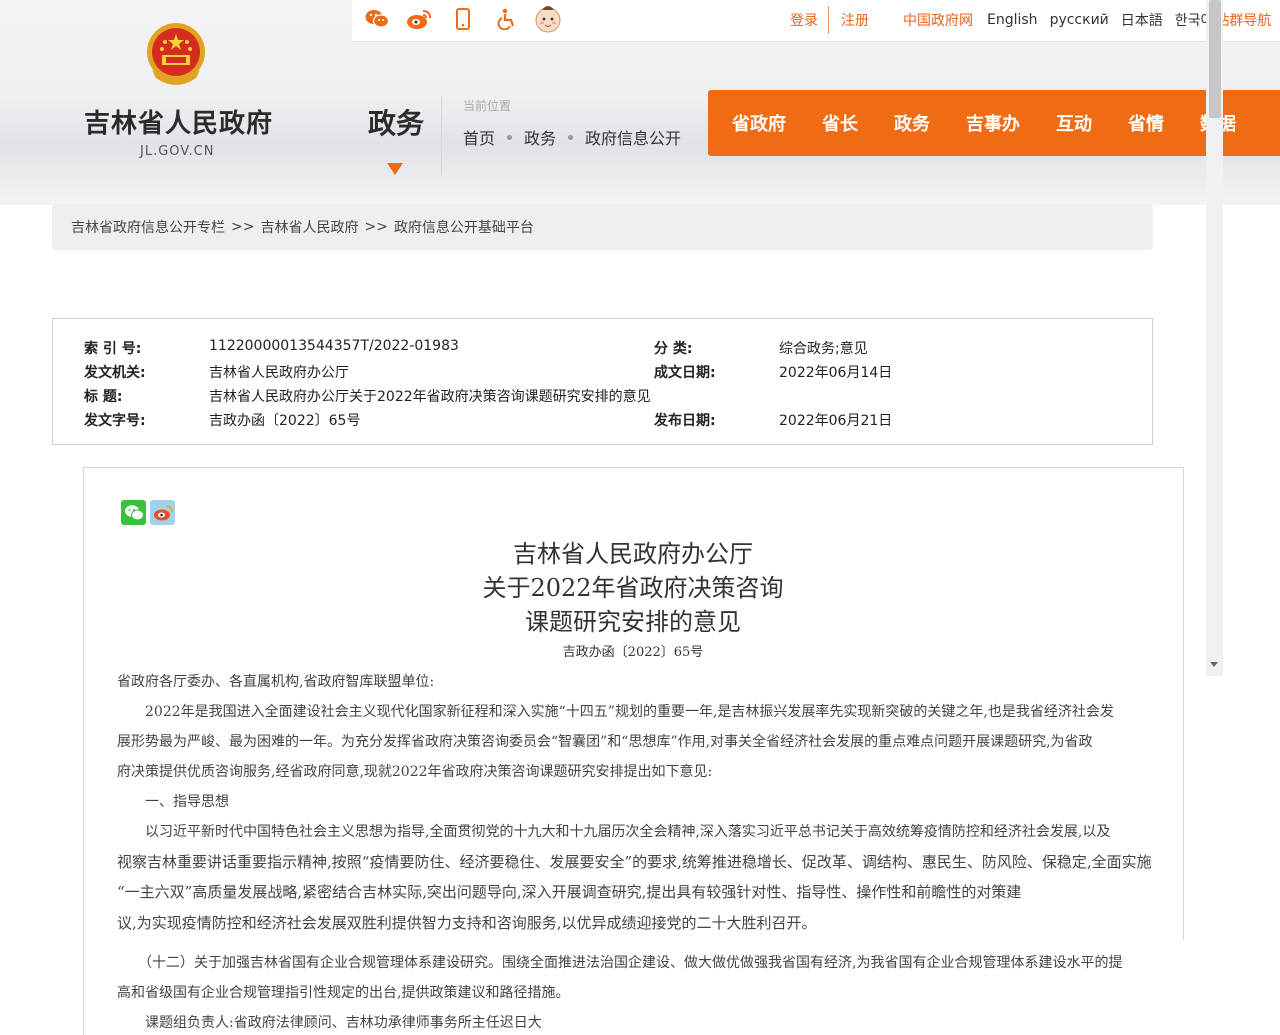  I want to click on nav-item-interaction: 互动, so click(1074, 123).